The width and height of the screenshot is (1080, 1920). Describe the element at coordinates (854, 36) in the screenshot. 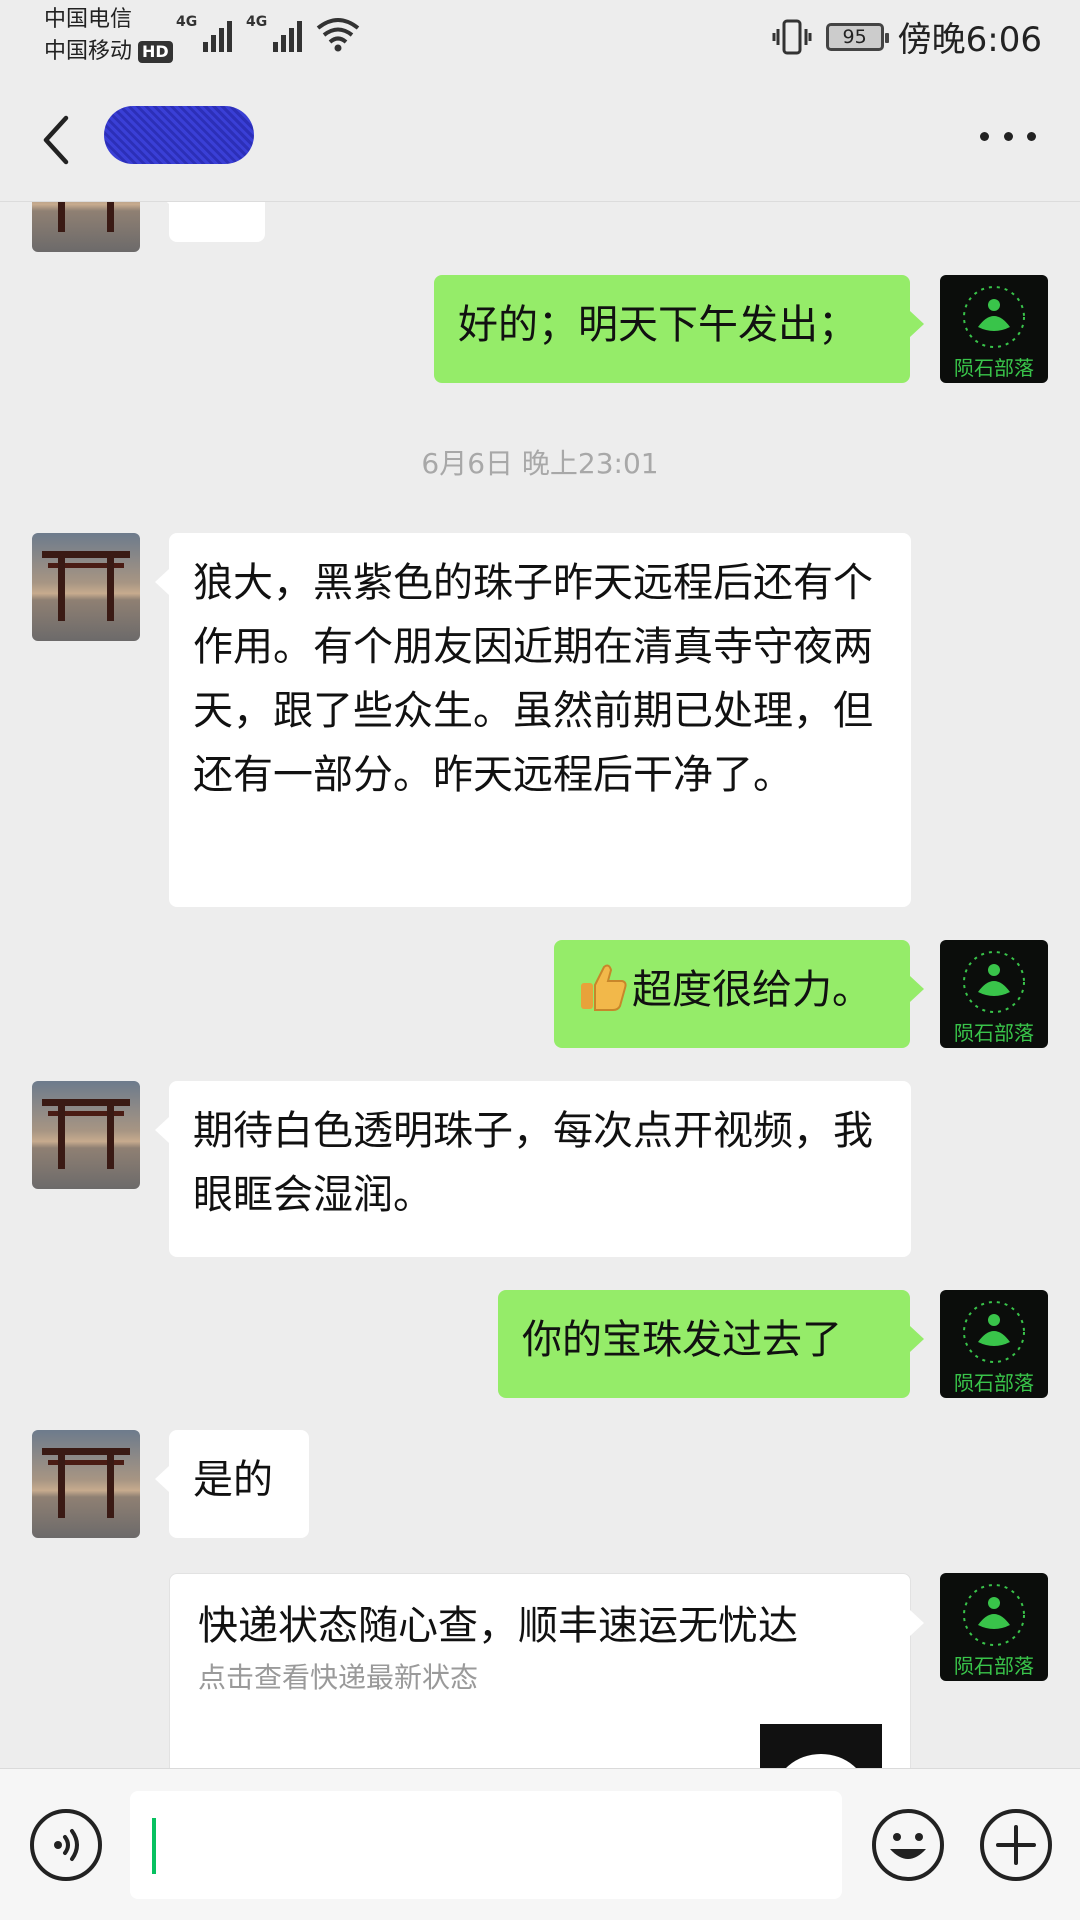

I see `battery-level: 95` at that location.